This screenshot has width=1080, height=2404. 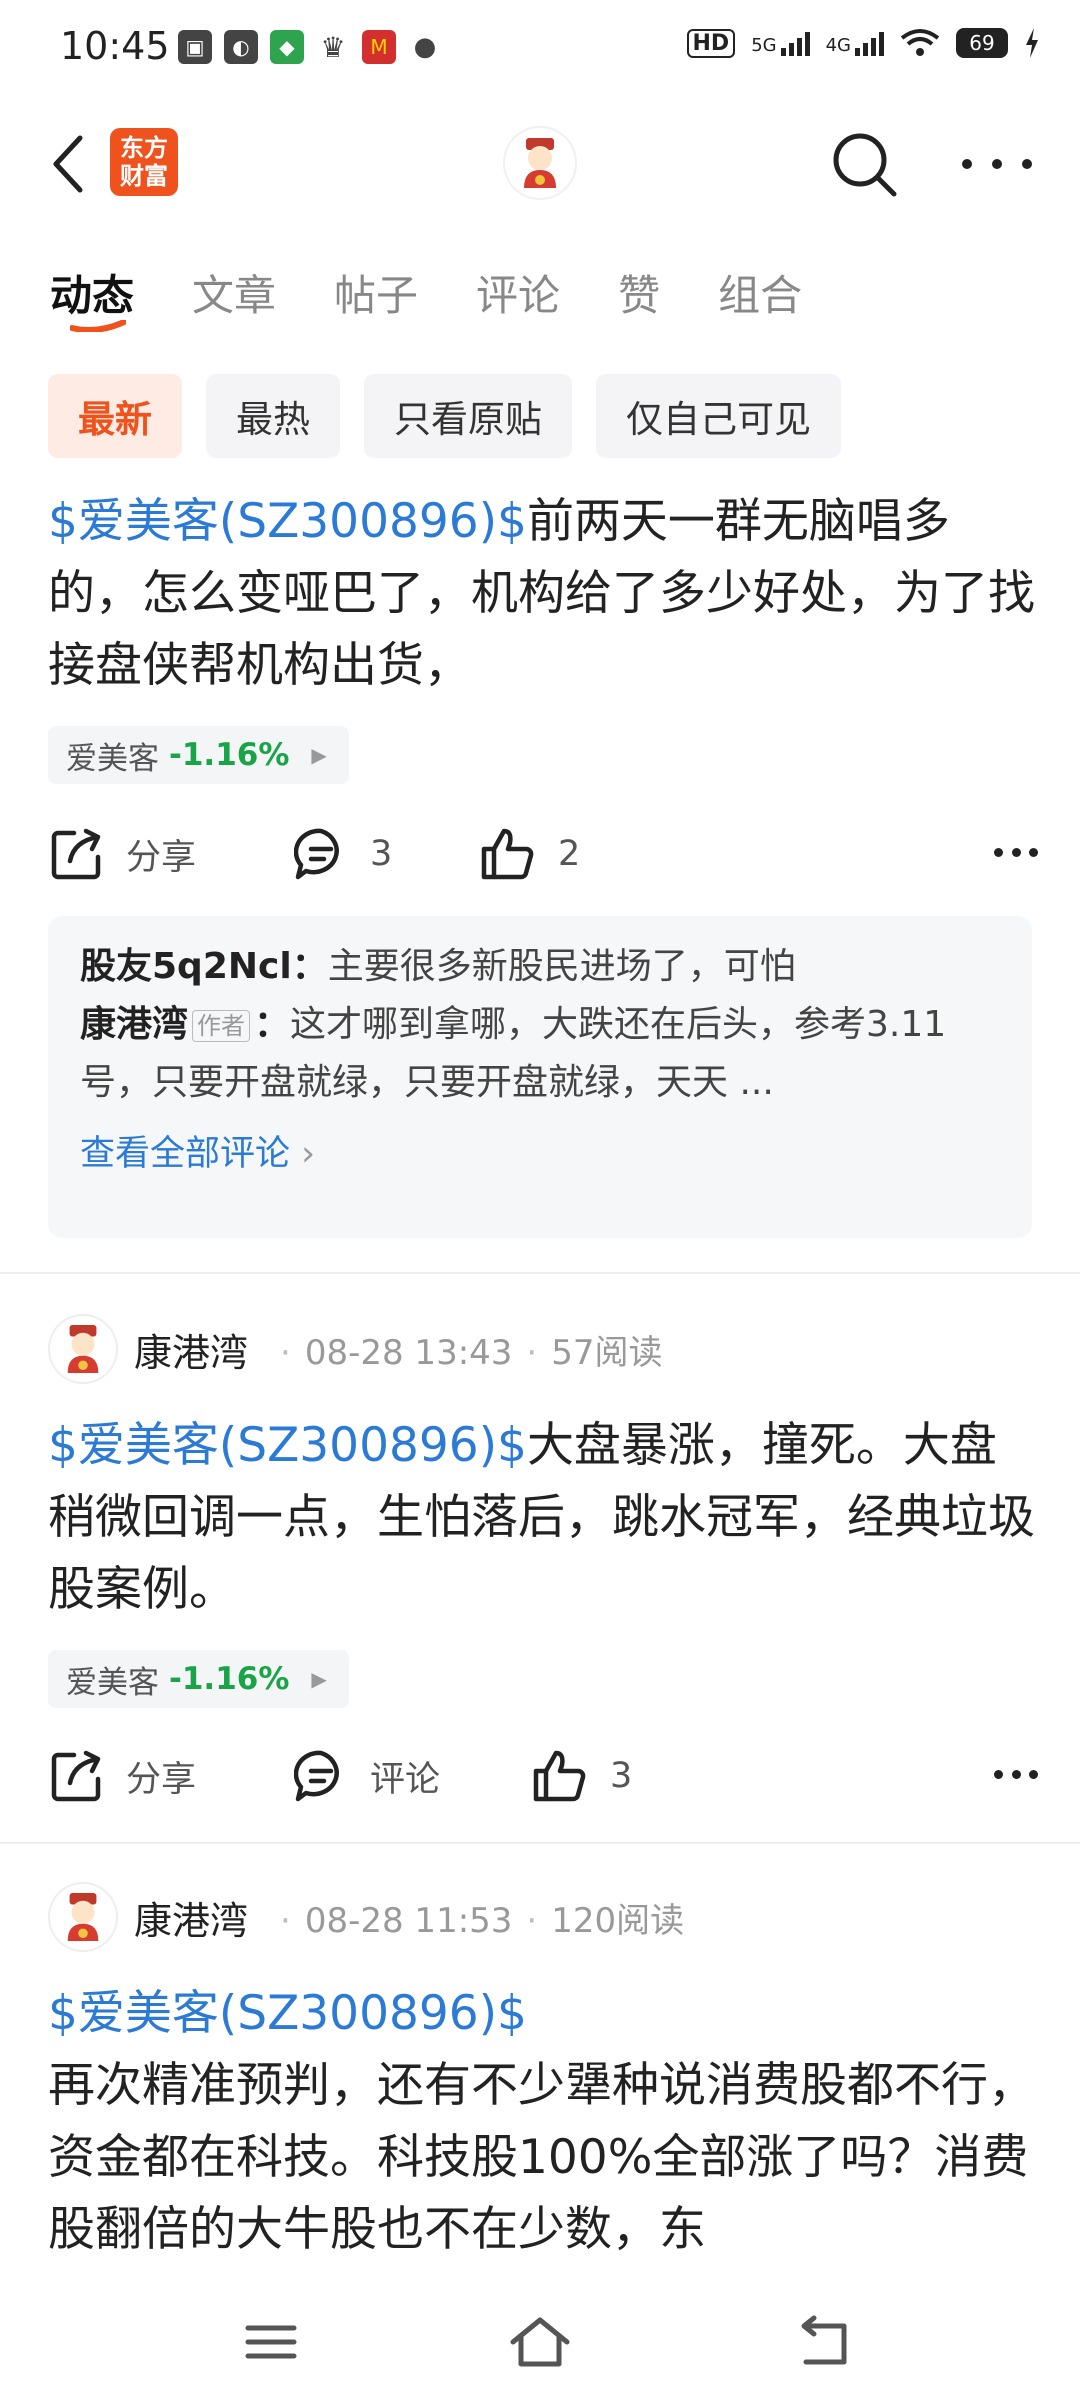 What do you see at coordinates (408, 1352) in the screenshot?
I see `post-time: 08-28 13:43` at bounding box center [408, 1352].